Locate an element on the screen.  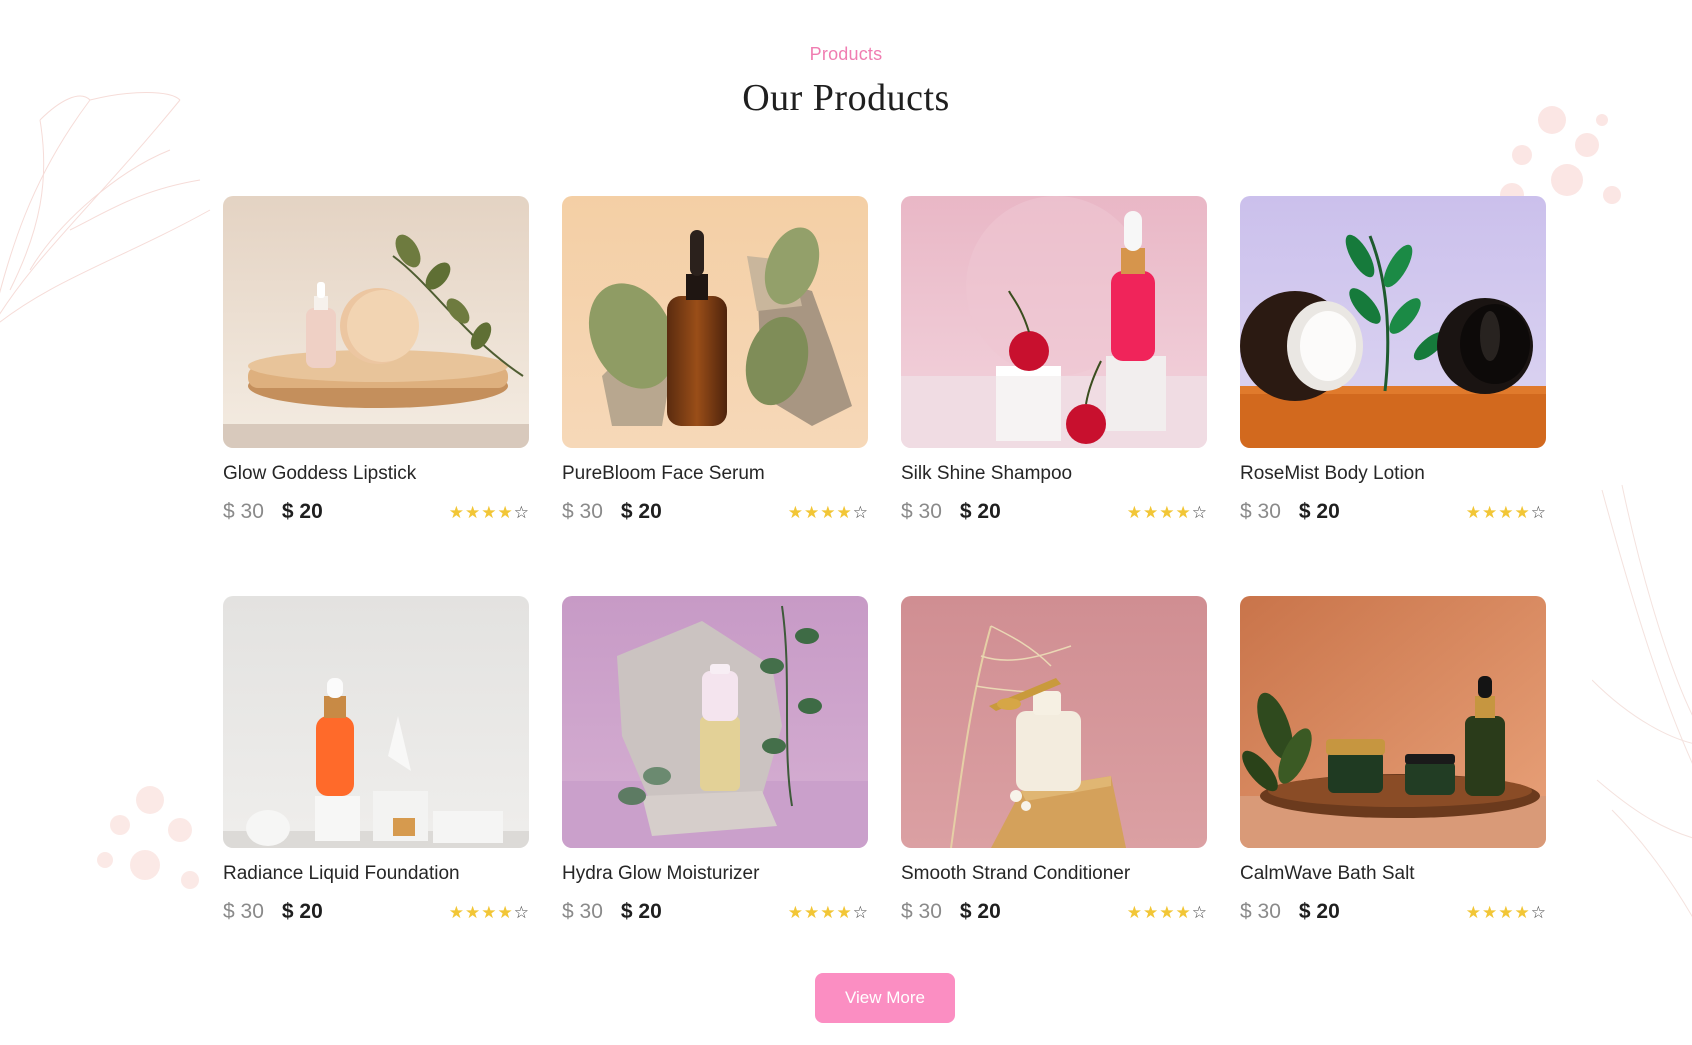
view-more-button: View More is located at coordinates (885, 998).